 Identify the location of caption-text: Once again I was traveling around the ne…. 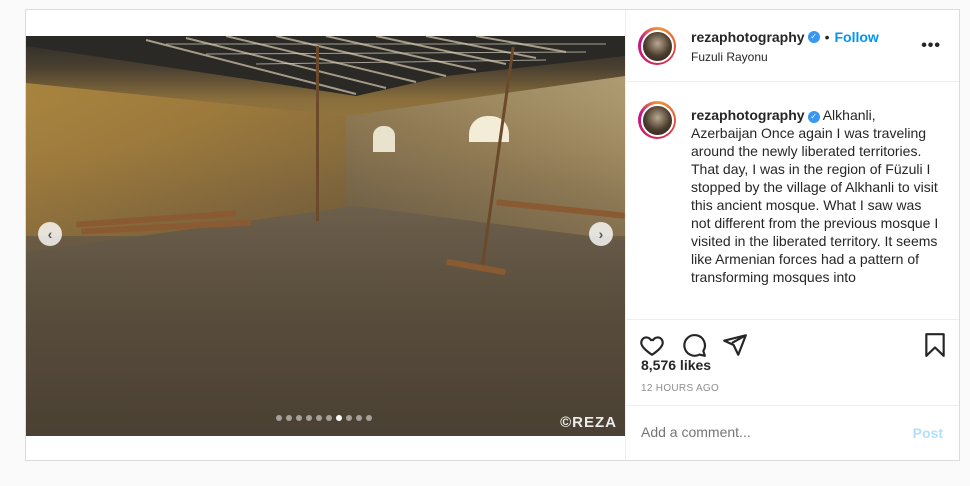
(815, 205).